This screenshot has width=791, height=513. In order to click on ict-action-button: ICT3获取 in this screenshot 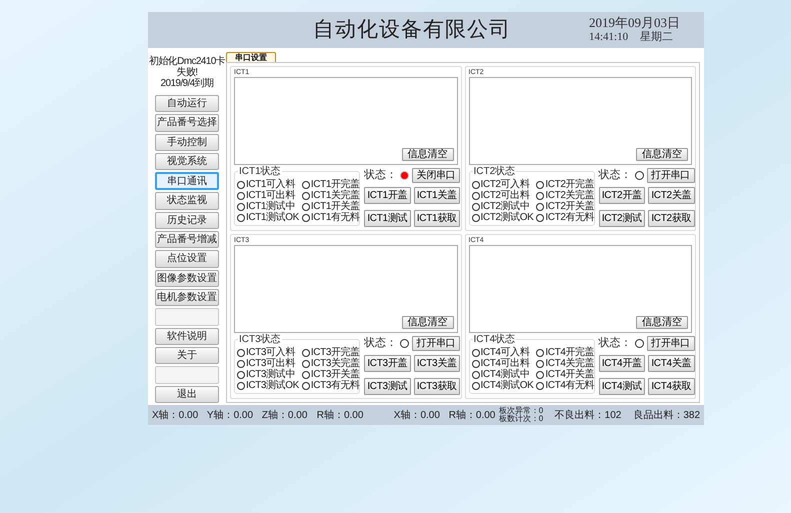, I will do `click(437, 386)`.